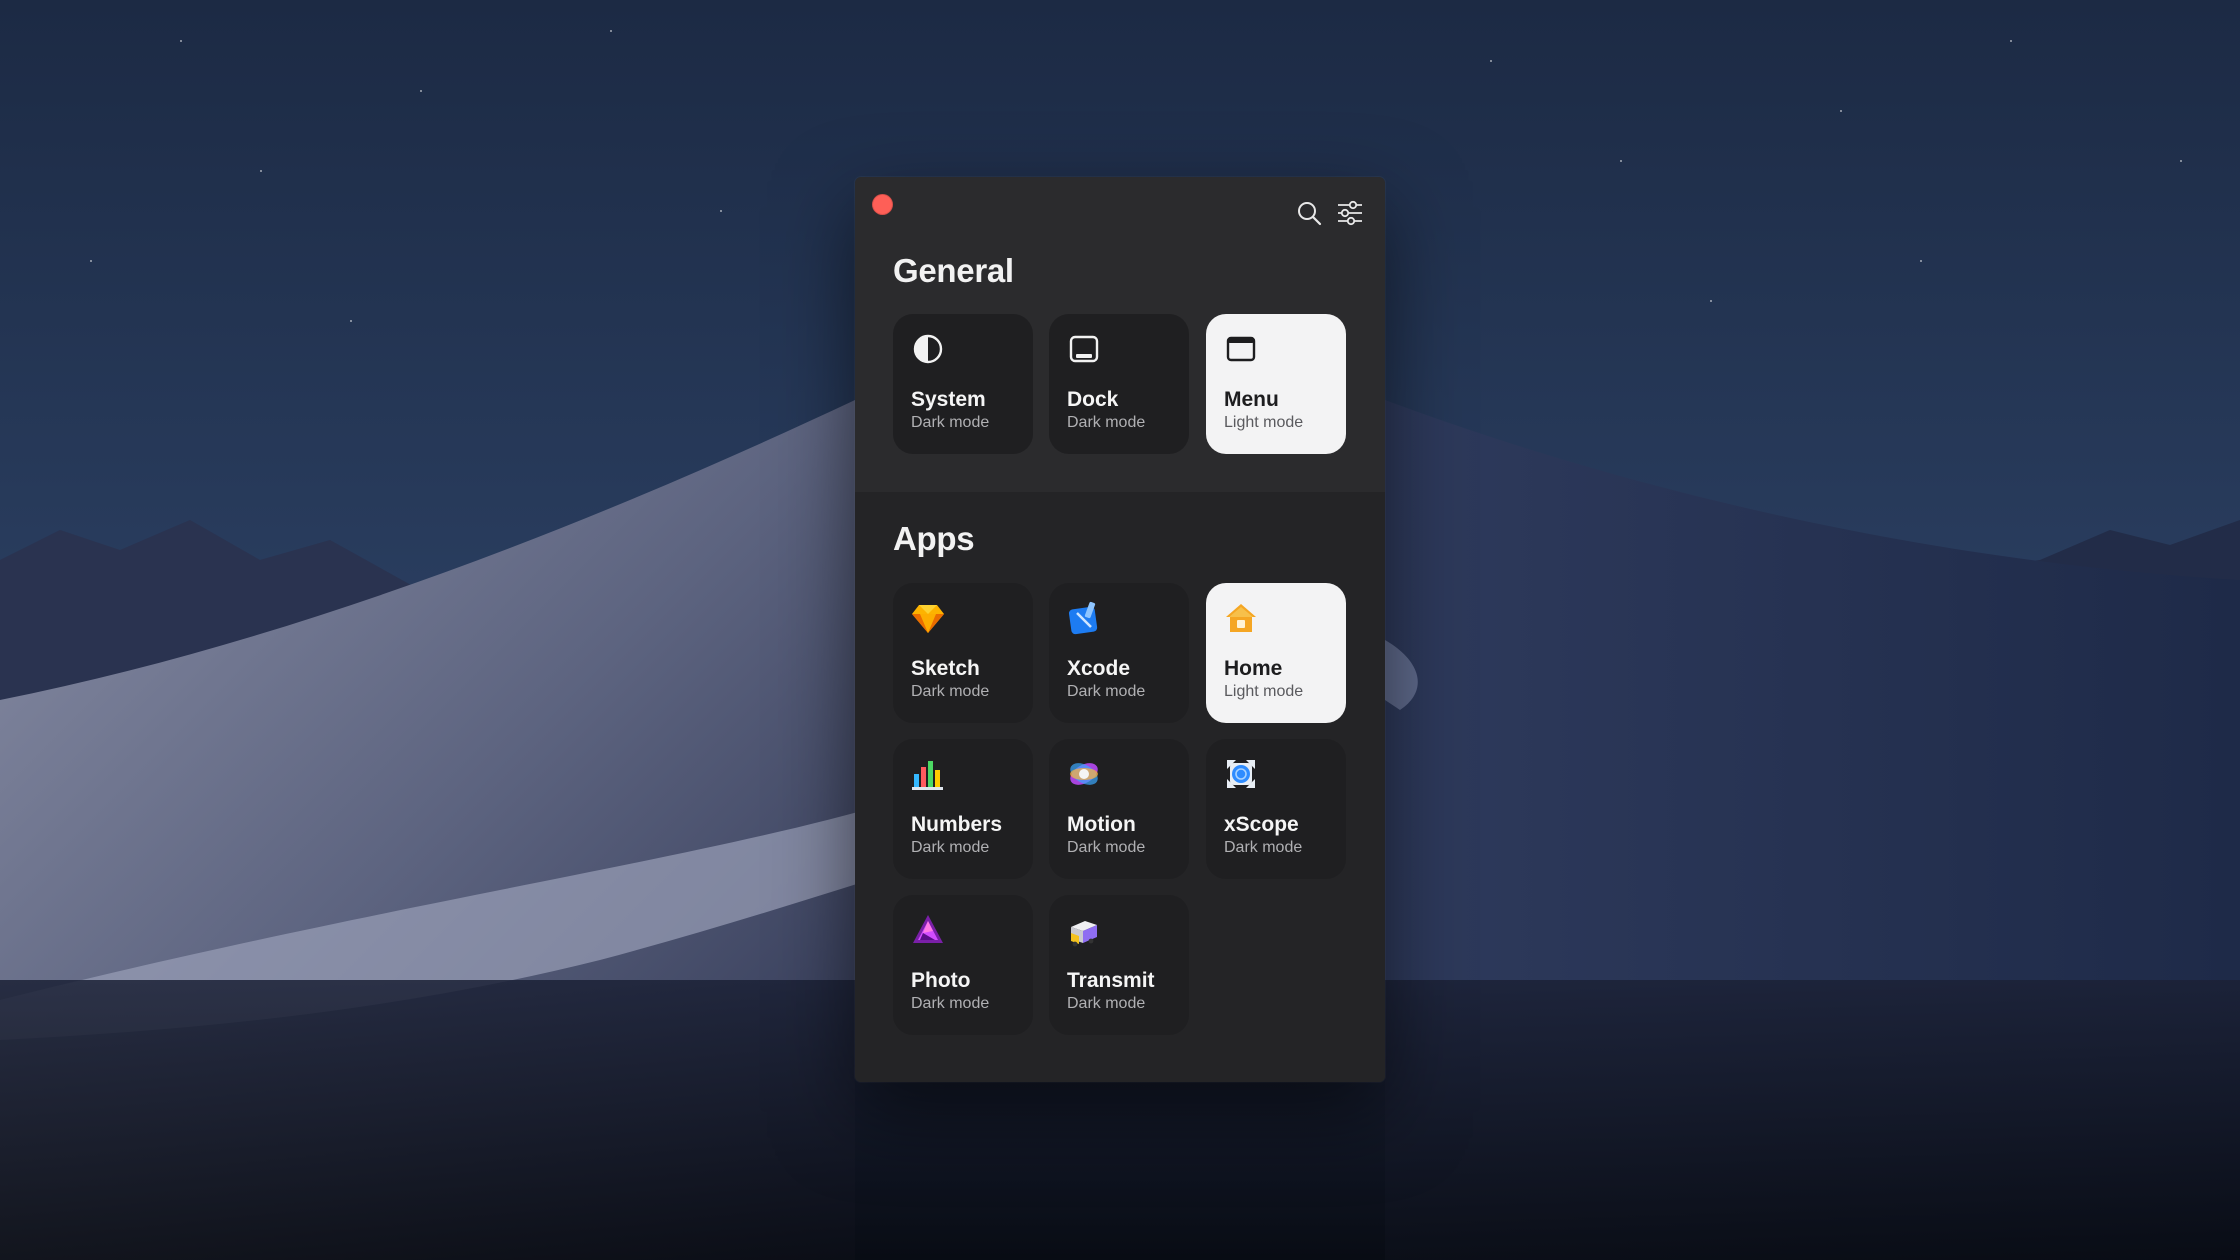 The width and height of the screenshot is (2240, 1260). I want to click on tile-name: Xcode, so click(1099, 668).